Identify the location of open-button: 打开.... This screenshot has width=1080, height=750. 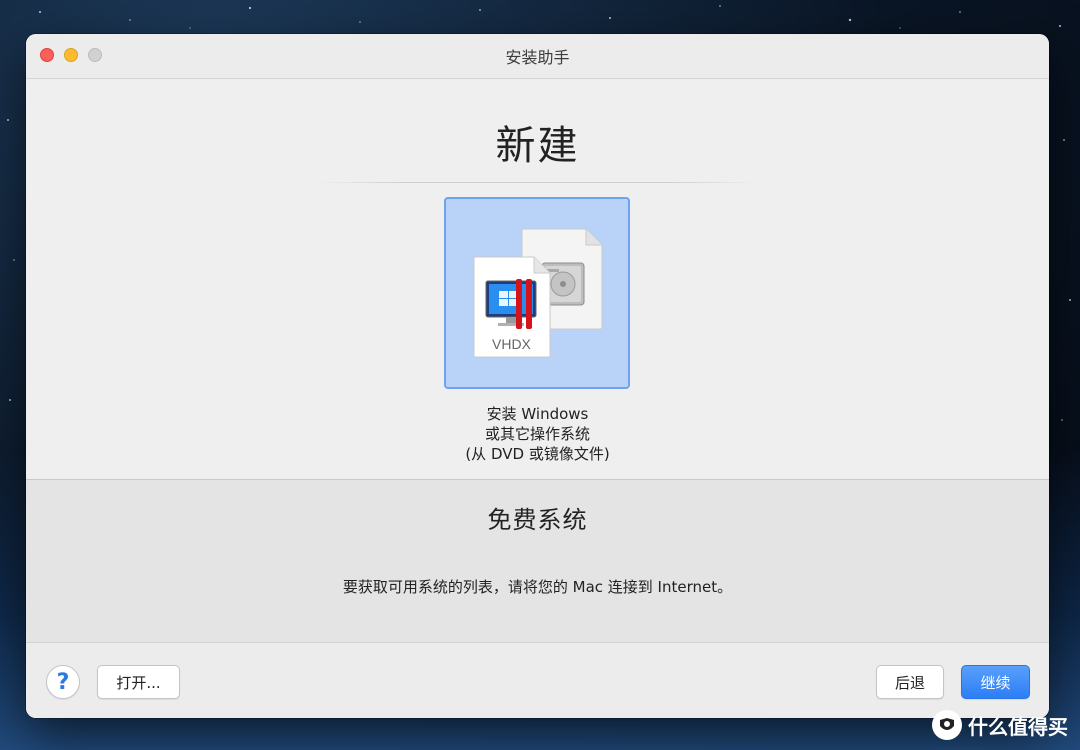
(138, 682).